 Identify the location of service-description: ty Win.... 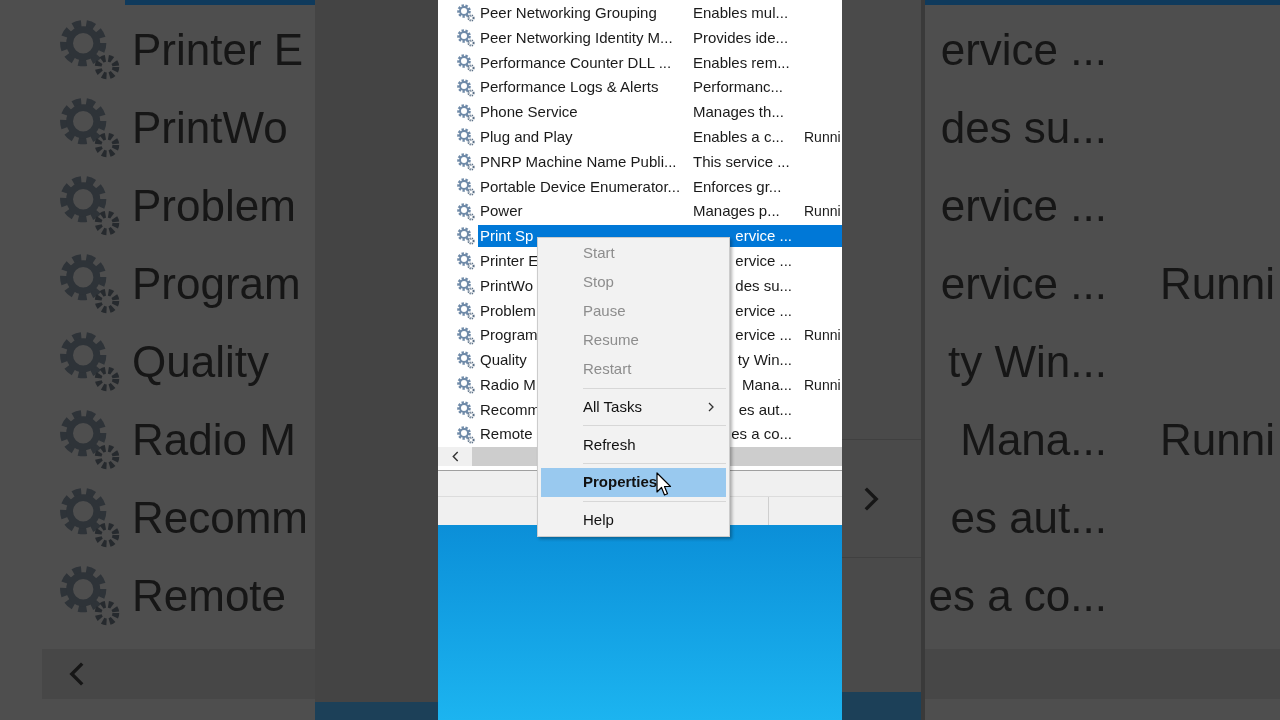
(1027, 362).